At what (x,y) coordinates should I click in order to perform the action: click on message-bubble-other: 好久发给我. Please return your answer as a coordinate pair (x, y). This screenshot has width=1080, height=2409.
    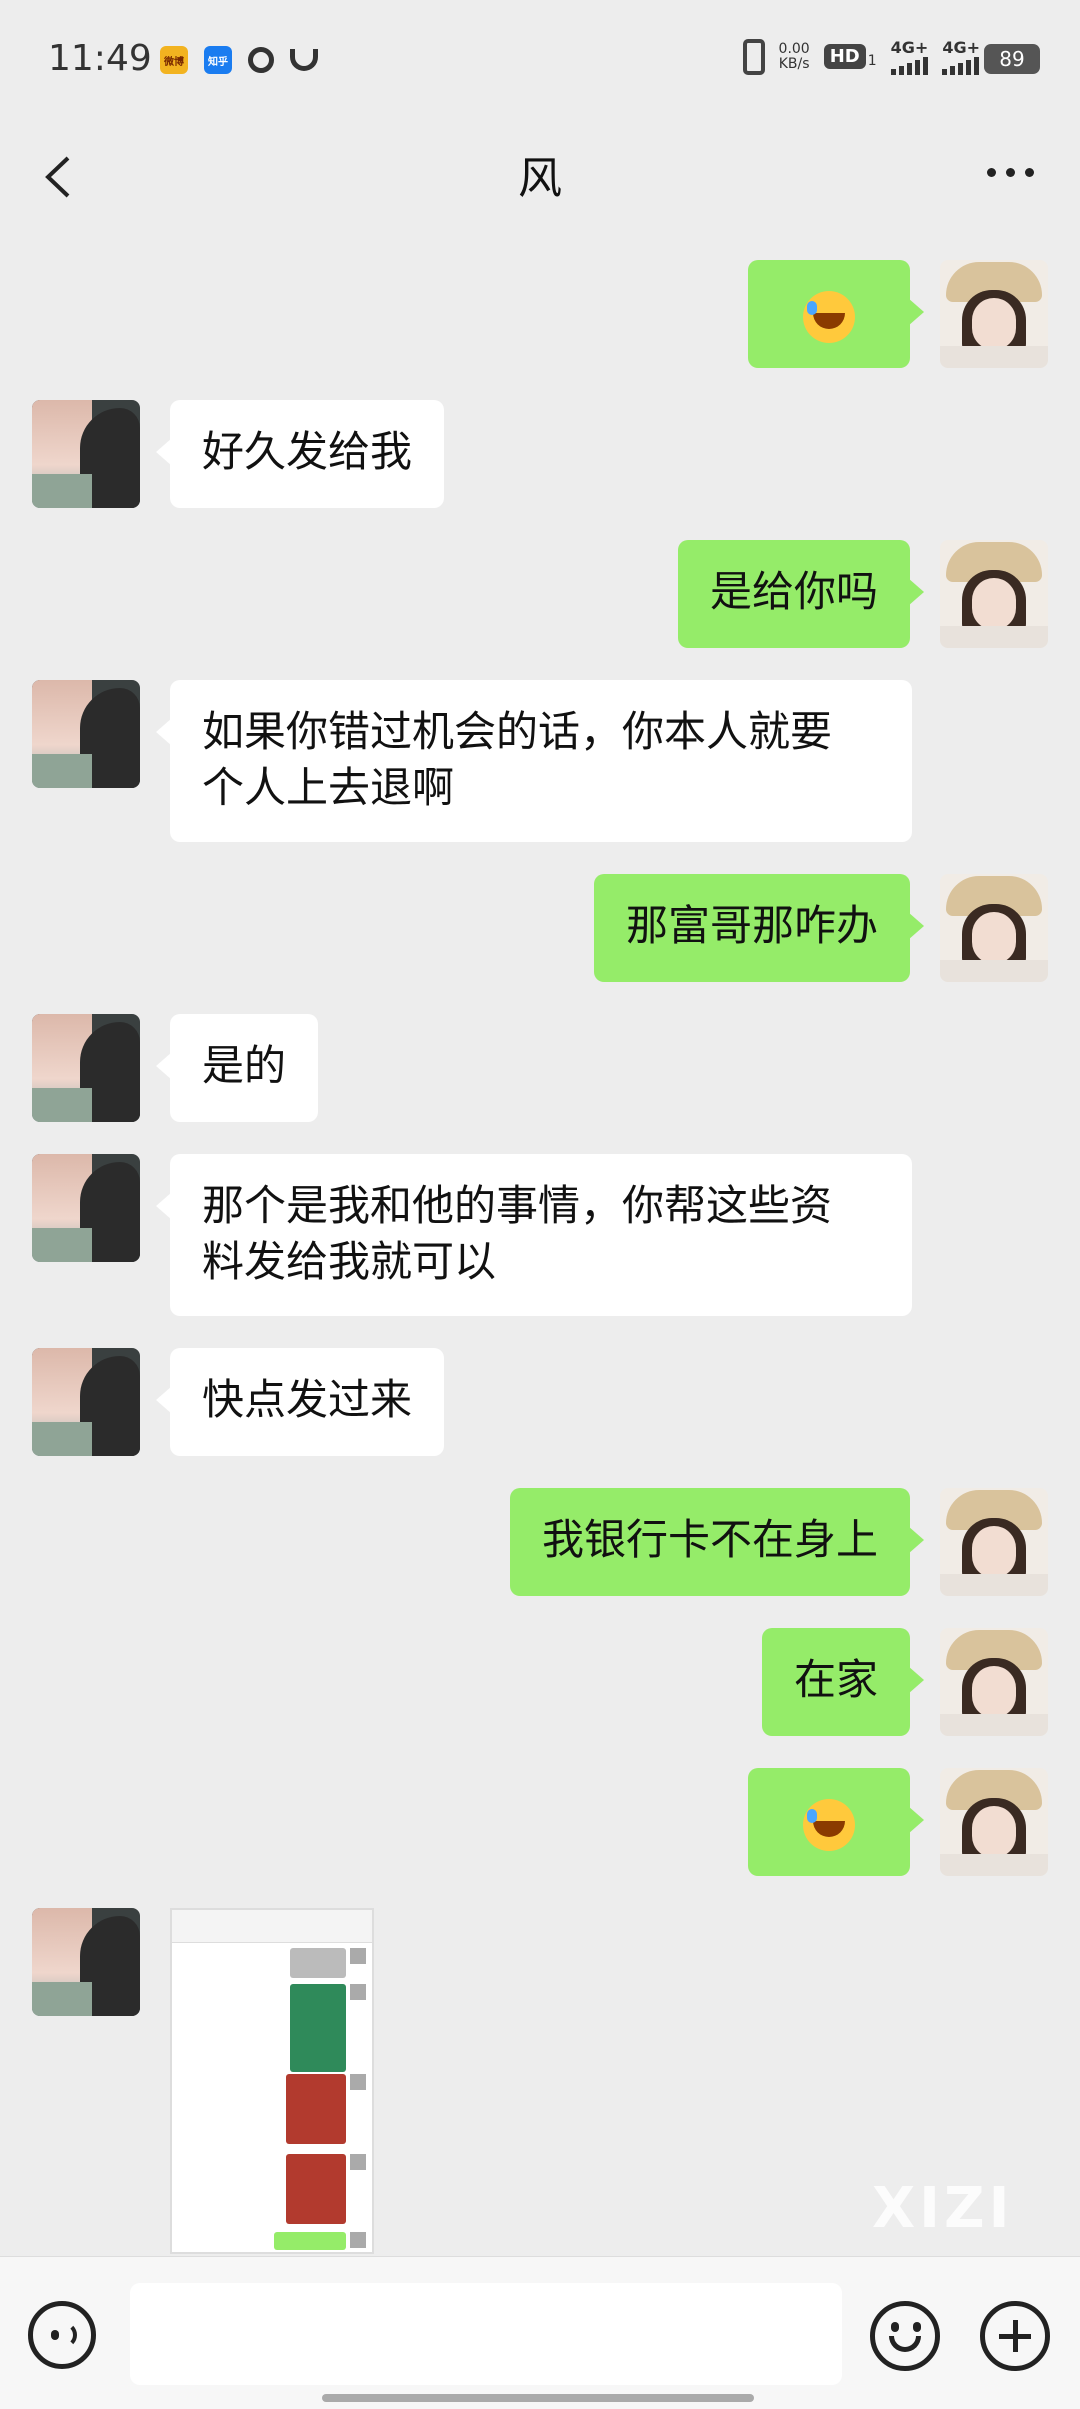
    Looking at the image, I should click on (300, 454).